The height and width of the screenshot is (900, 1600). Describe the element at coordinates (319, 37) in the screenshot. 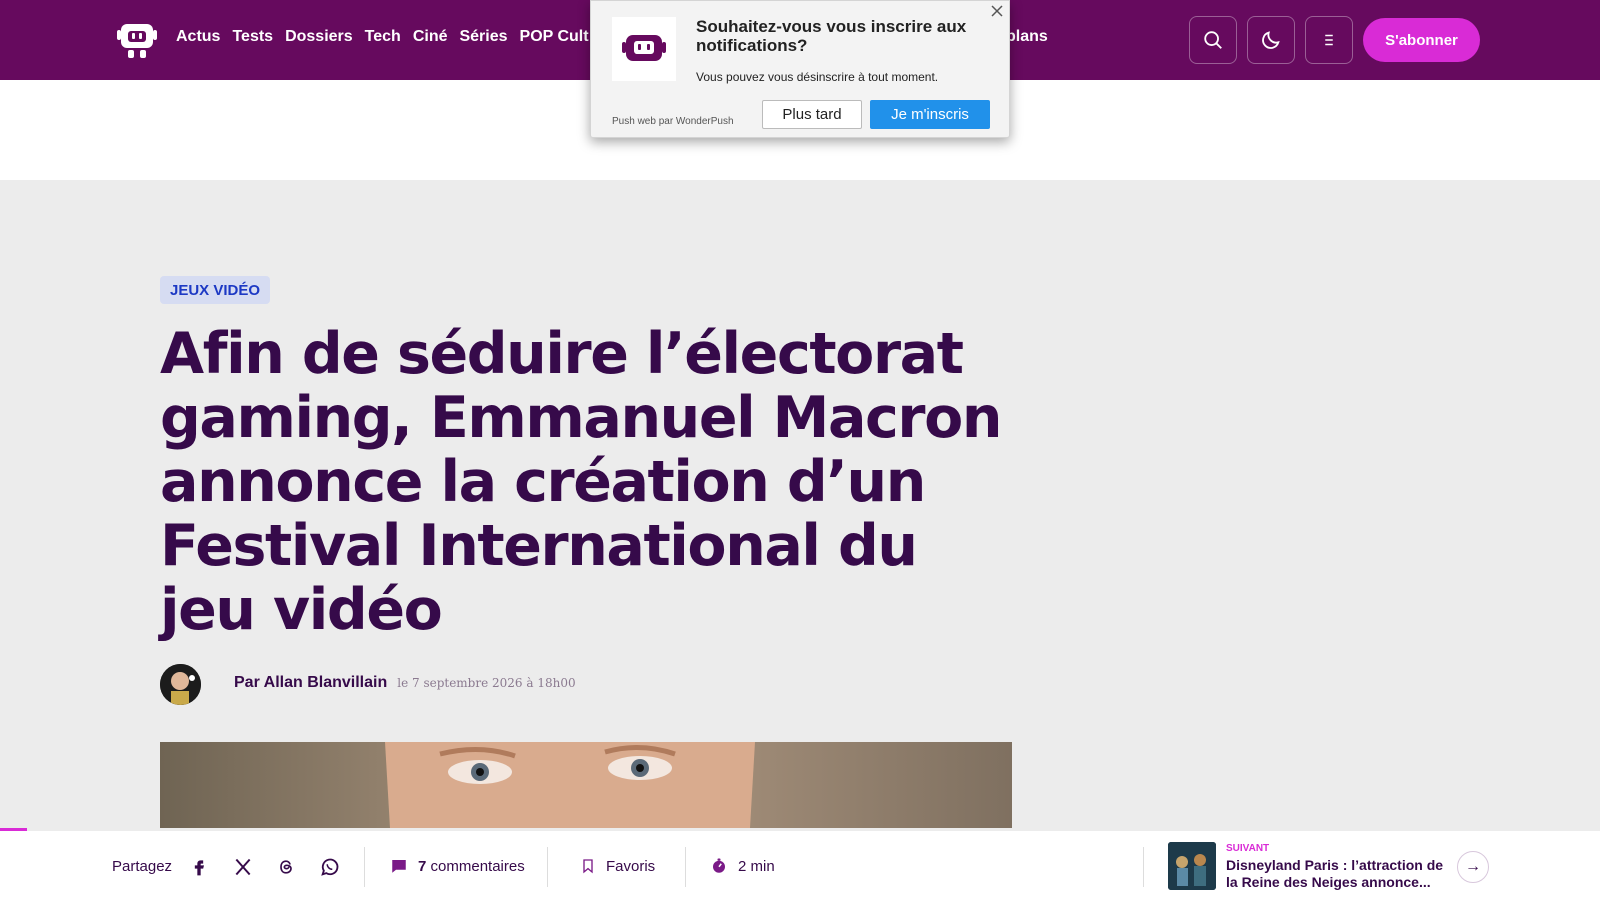

I see `nav-item-dossiers: Dossiers` at that location.